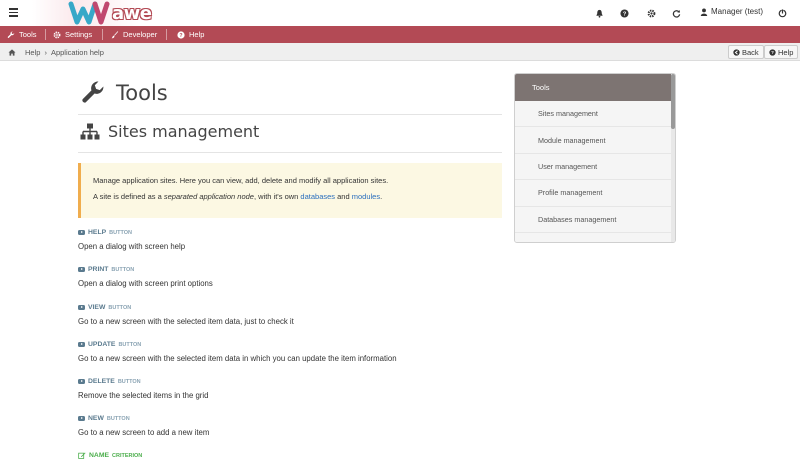 The width and height of the screenshot is (800, 465). I want to click on name-criterion-item: NAME CRITERION, so click(290, 455).